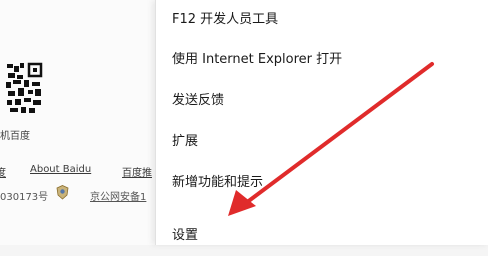 The height and width of the screenshot is (256, 488). Describe the element at coordinates (62, 192) in the screenshot. I see `police-badge-icon` at that location.